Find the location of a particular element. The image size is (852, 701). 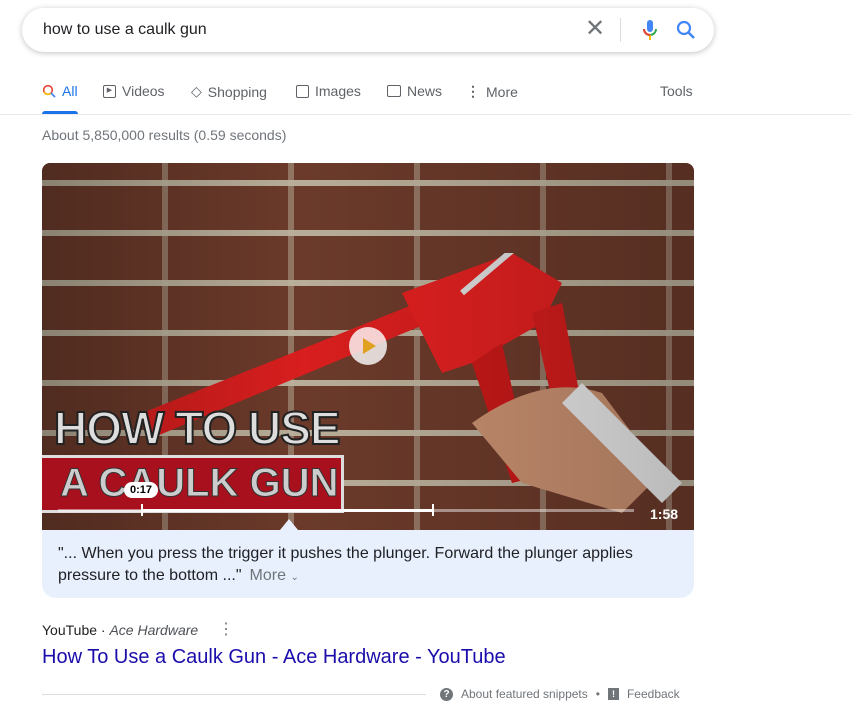

source-author: Ace Hardware is located at coordinates (154, 630).